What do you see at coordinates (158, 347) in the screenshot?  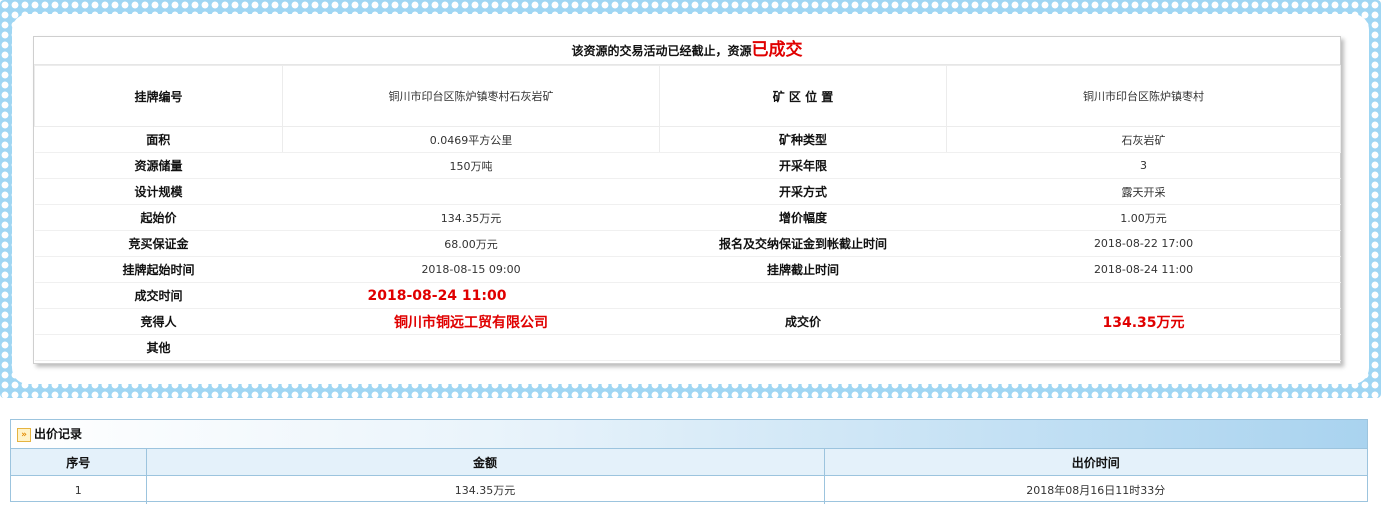 I see `other-label: 其他` at bounding box center [158, 347].